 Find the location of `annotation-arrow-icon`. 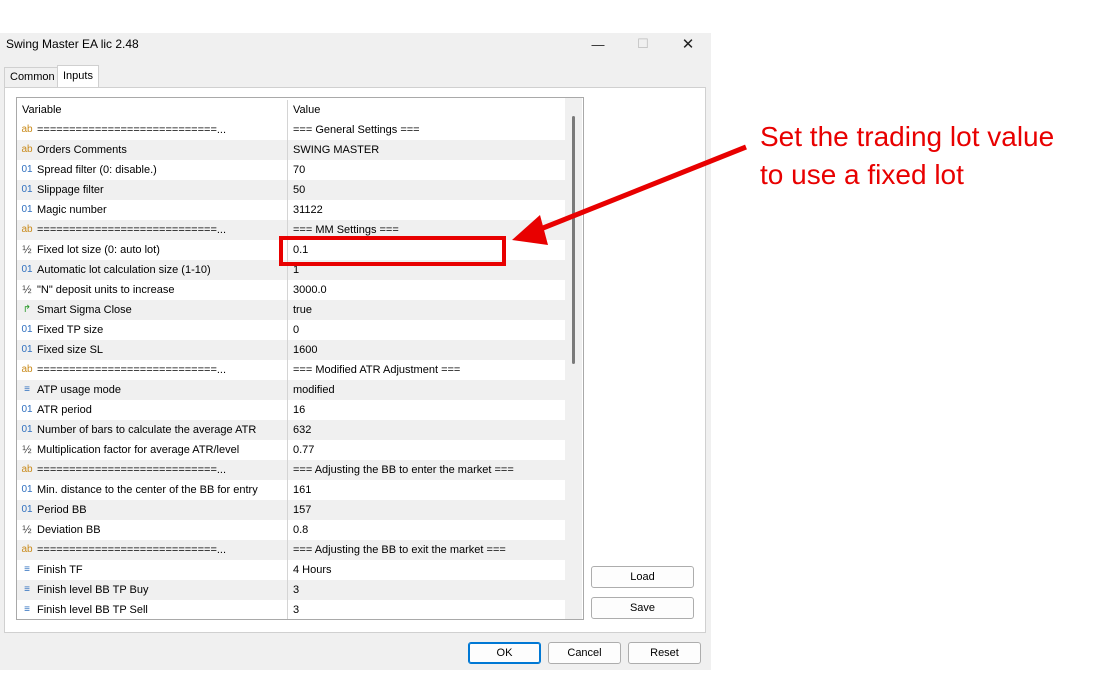

annotation-arrow-icon is located at coordinates (629, 194).